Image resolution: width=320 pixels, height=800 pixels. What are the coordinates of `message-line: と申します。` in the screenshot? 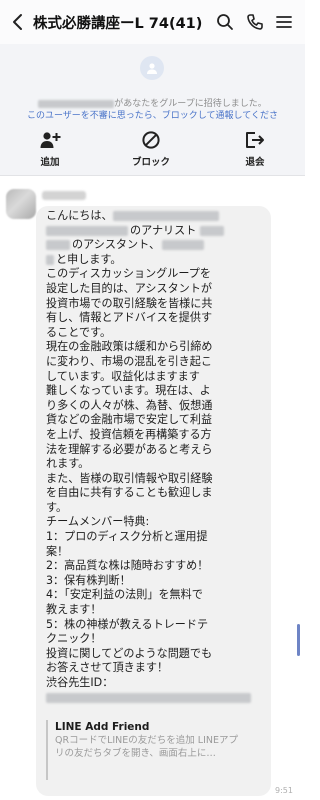 It's located at (155, 260).